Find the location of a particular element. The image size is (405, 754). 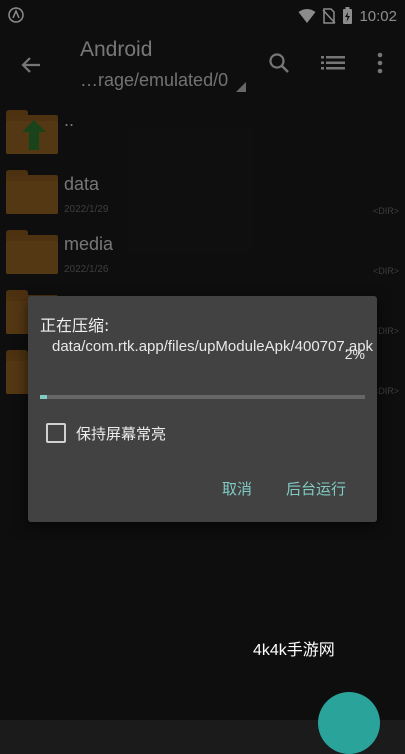

run-in-background-button: 后台运行 is located at coordinates (316, 488).